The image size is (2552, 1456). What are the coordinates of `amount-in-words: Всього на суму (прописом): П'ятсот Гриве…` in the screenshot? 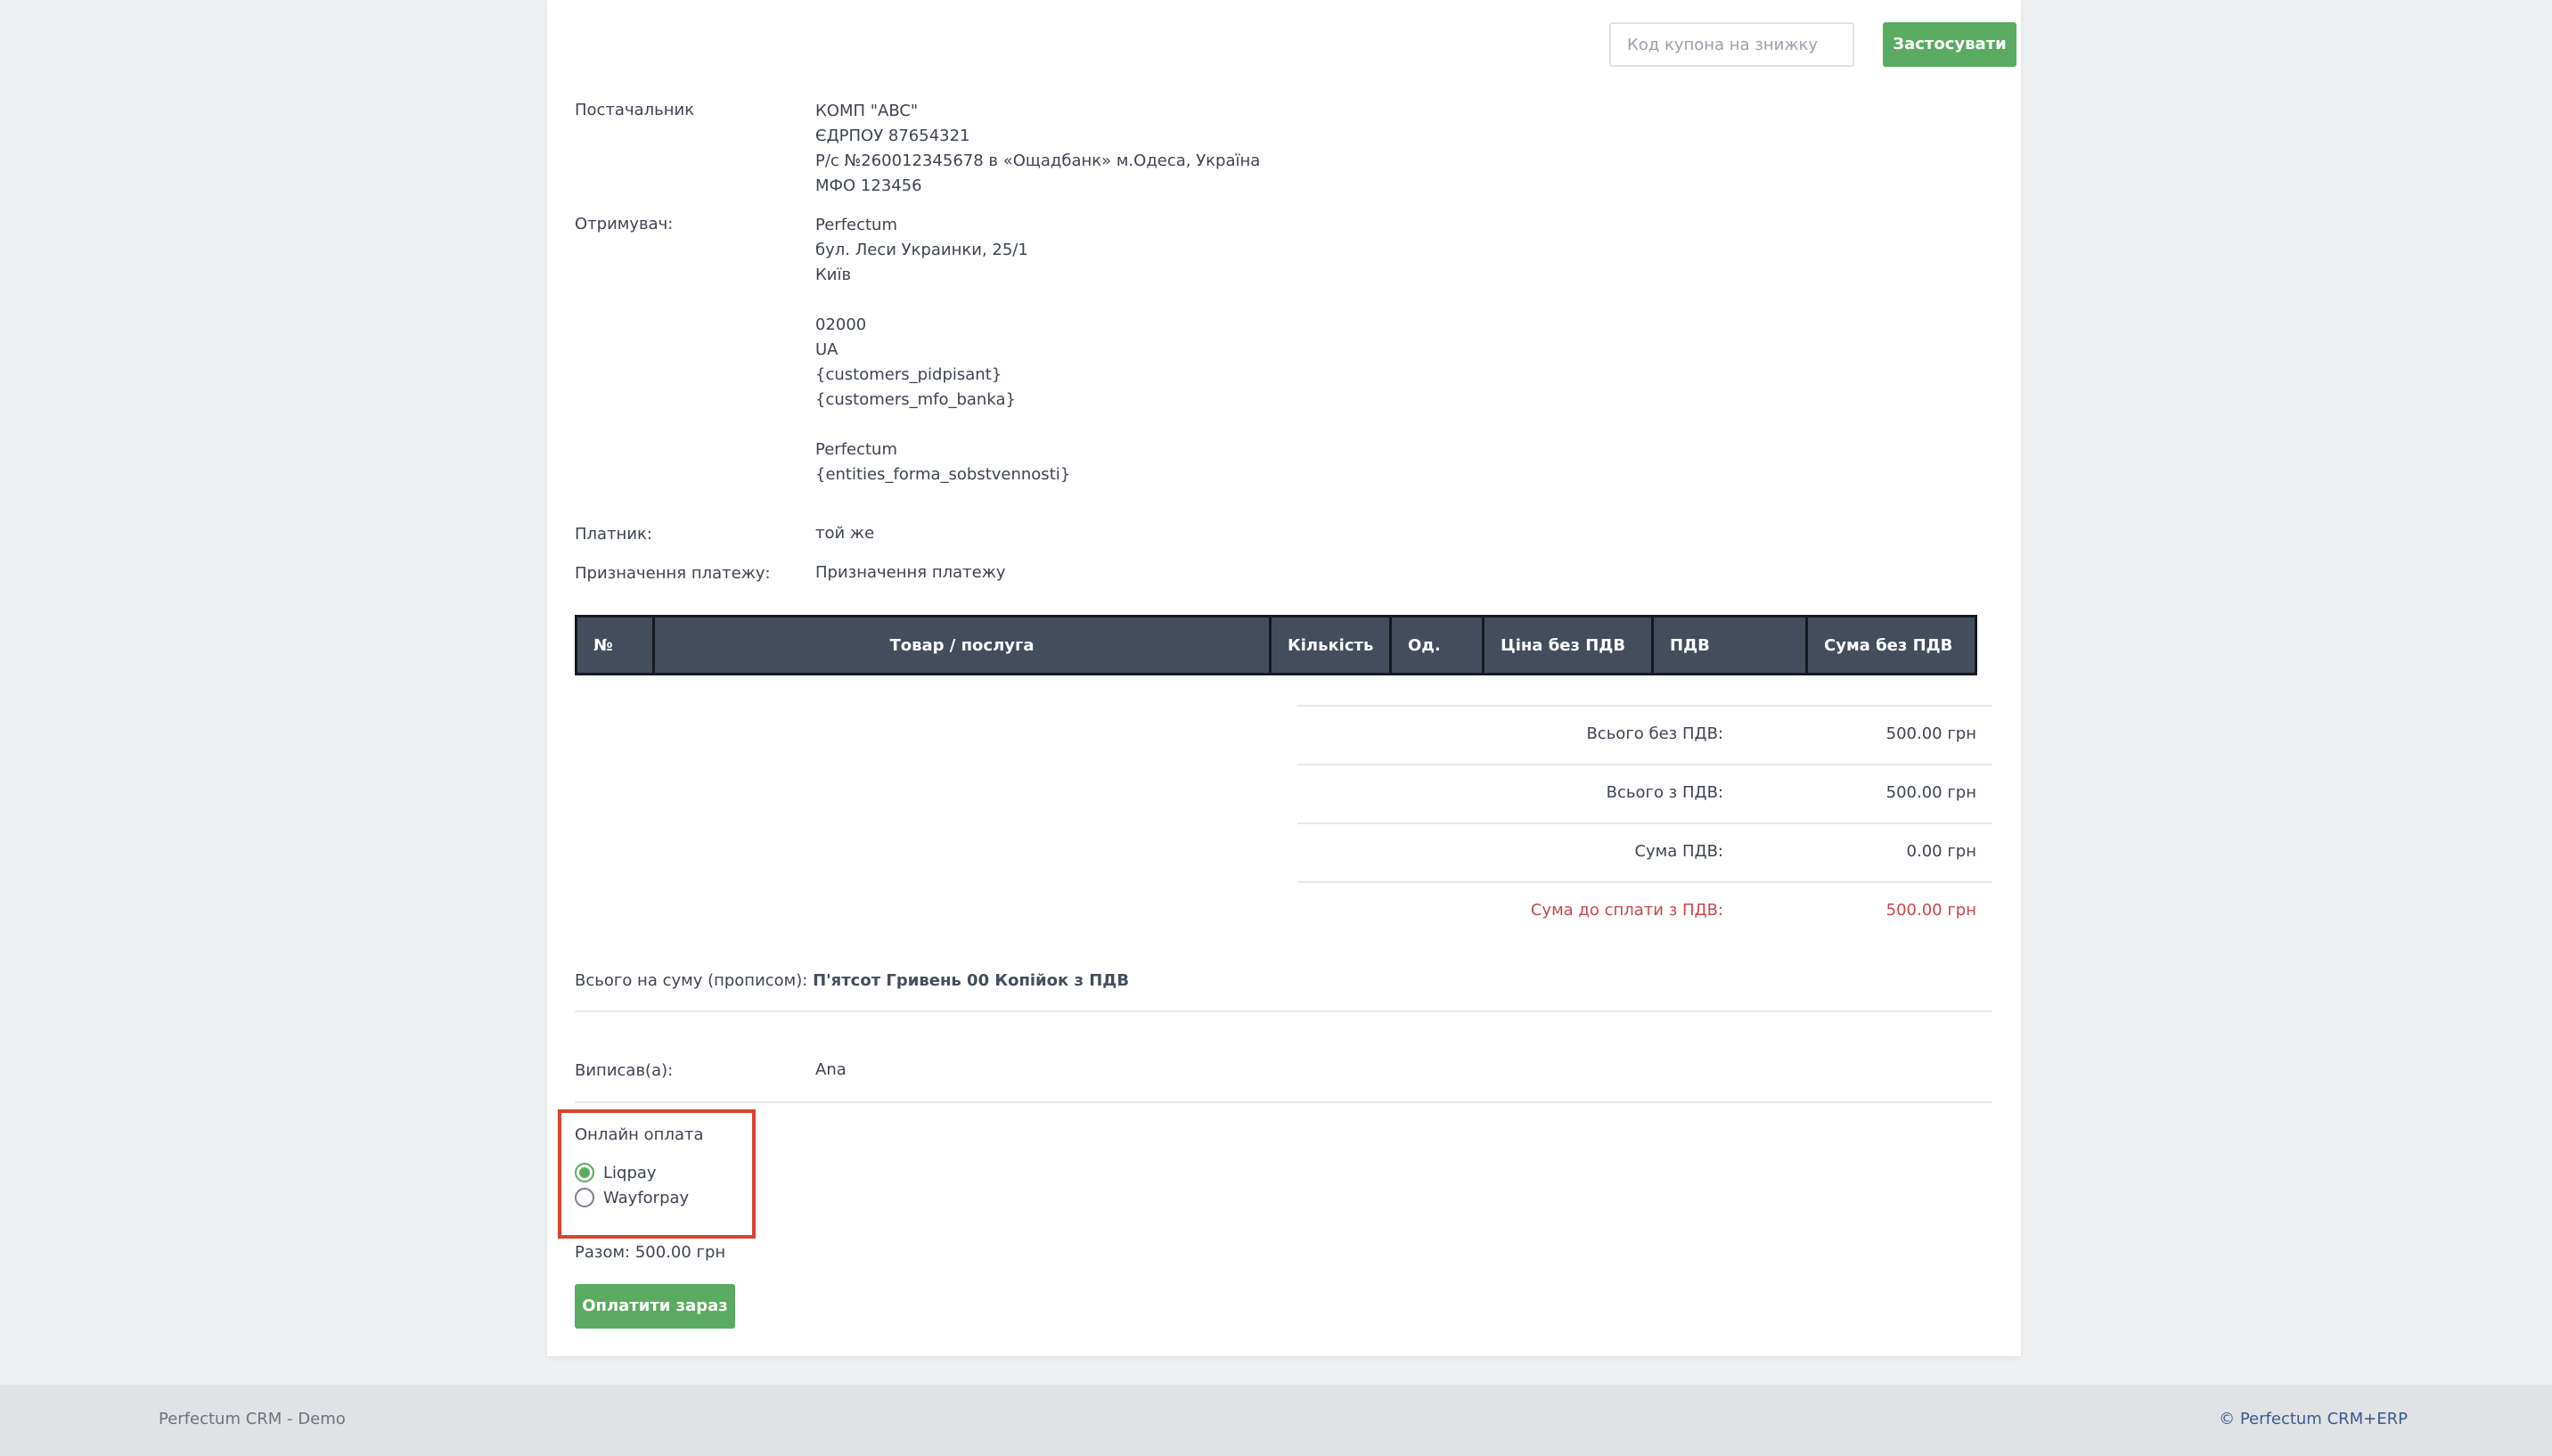 It's located at (852, 981).